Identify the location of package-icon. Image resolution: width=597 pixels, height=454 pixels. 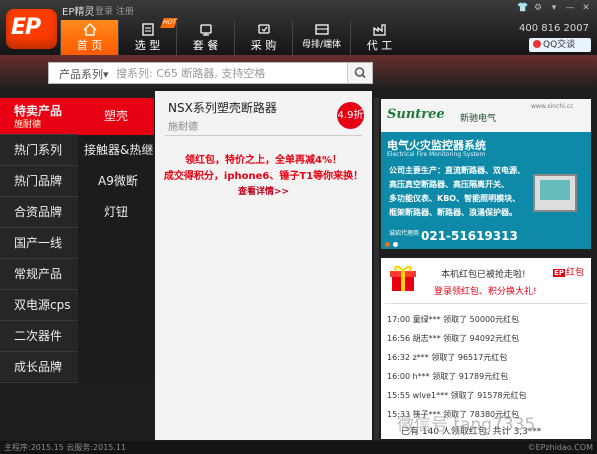
(205, 30).